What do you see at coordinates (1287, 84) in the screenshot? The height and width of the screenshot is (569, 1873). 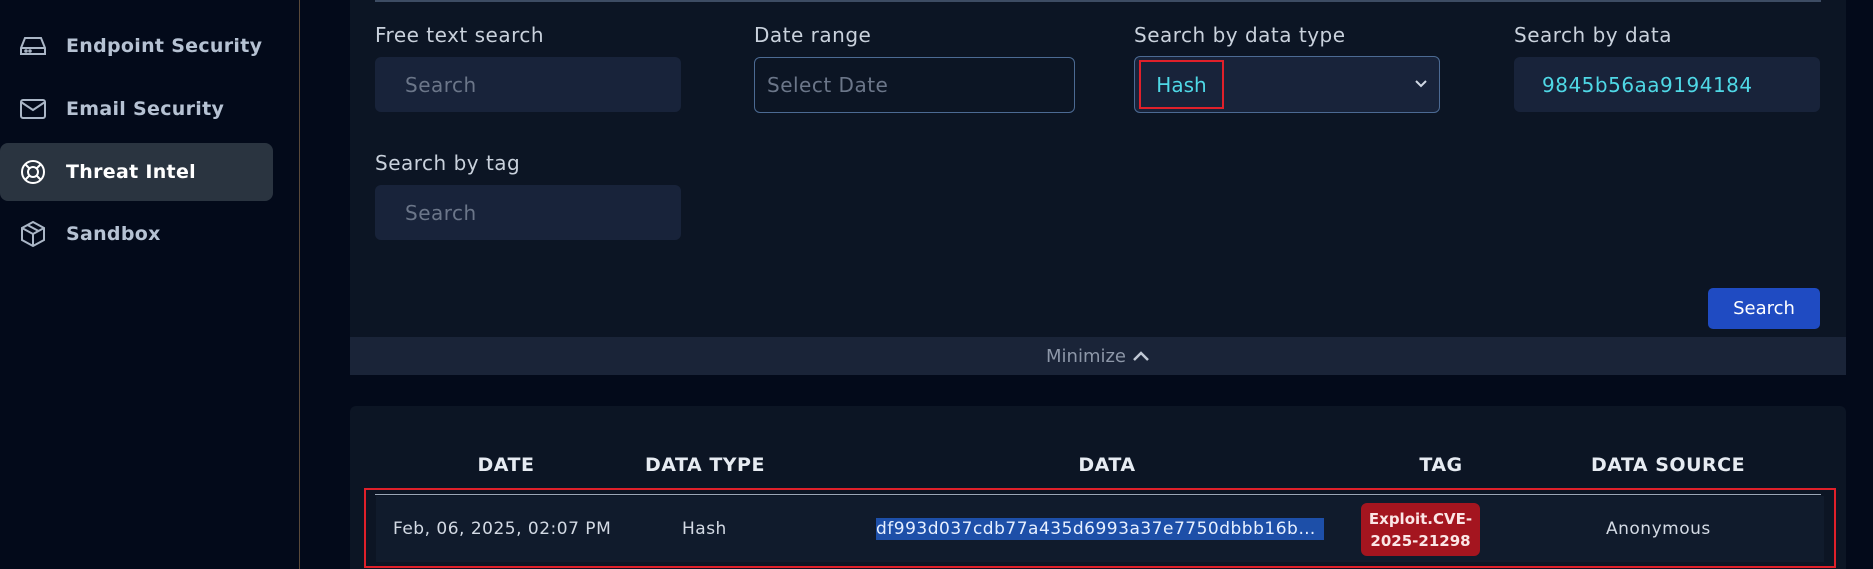 I see `data-type-select: Hash` at bounding box center [1287, 84].